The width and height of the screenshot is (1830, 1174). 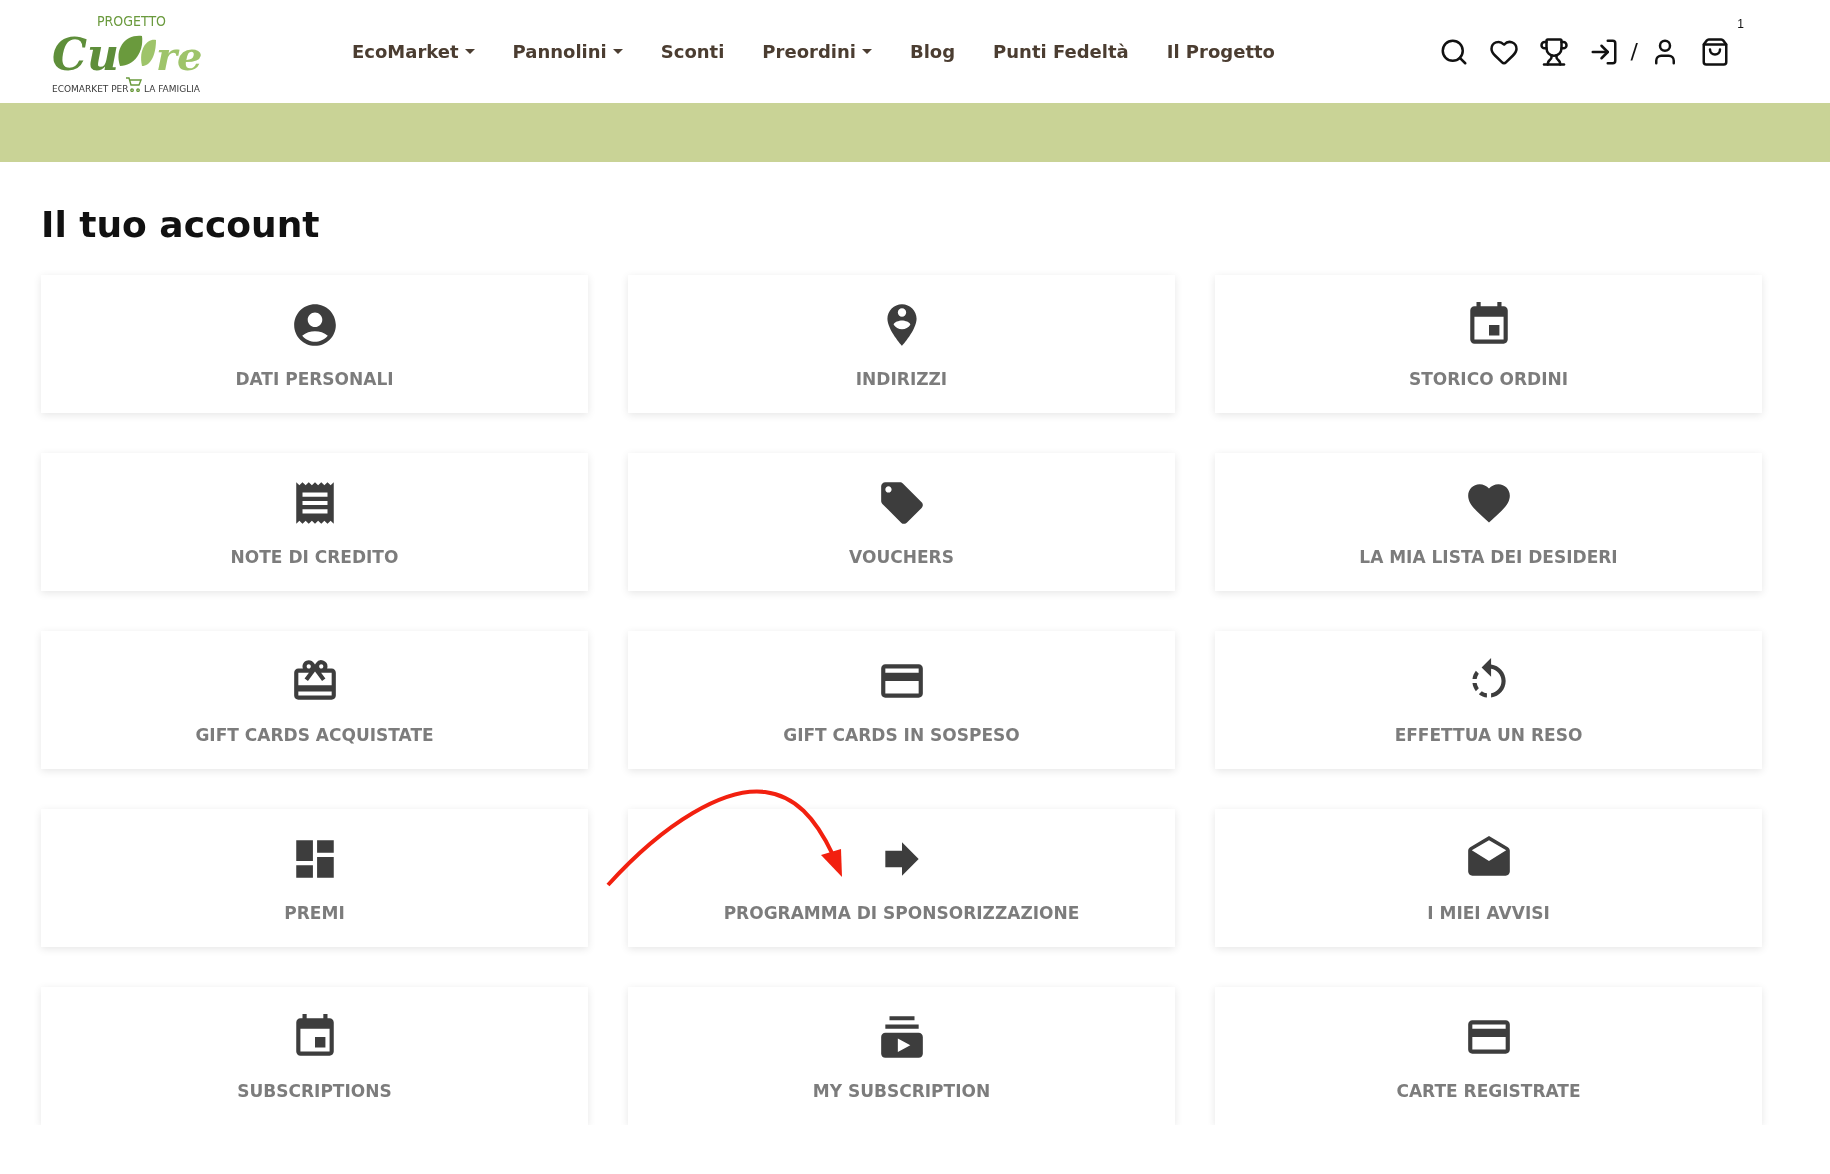 What do you see at coordinates (314, 700) in the screenshot?
I see `account-card: GIFT CARDS ACQUISTATE` at bounding box center [314, 700].